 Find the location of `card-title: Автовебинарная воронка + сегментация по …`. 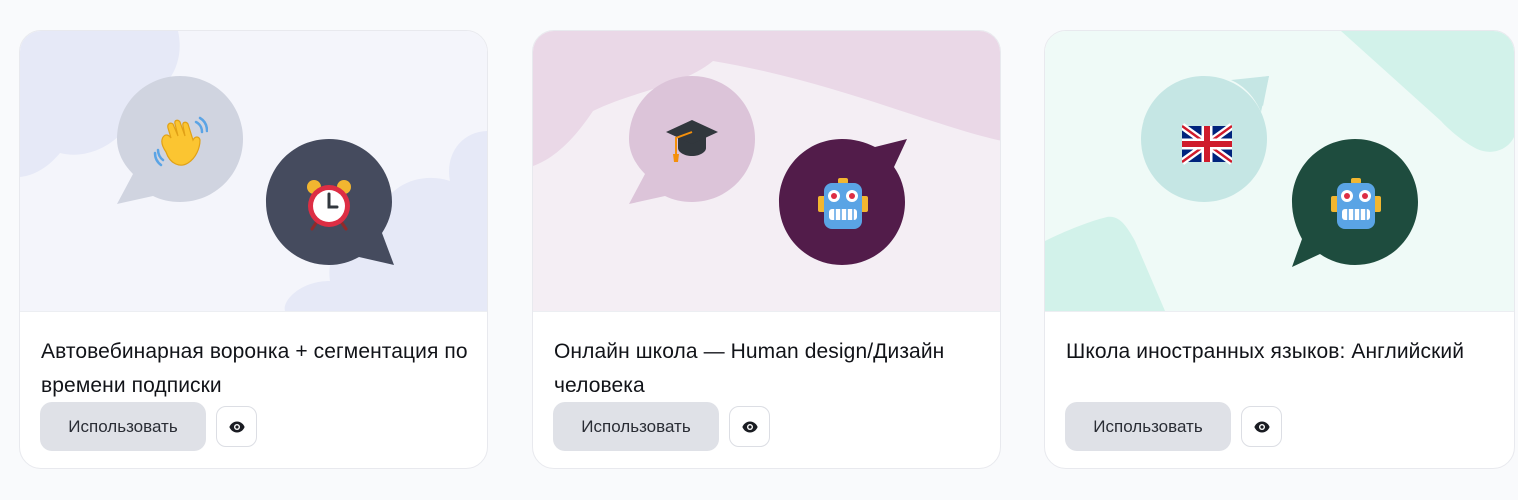

card-title: Автовебинарная воронка + сегментация по … is located at coordinates (254, 368).